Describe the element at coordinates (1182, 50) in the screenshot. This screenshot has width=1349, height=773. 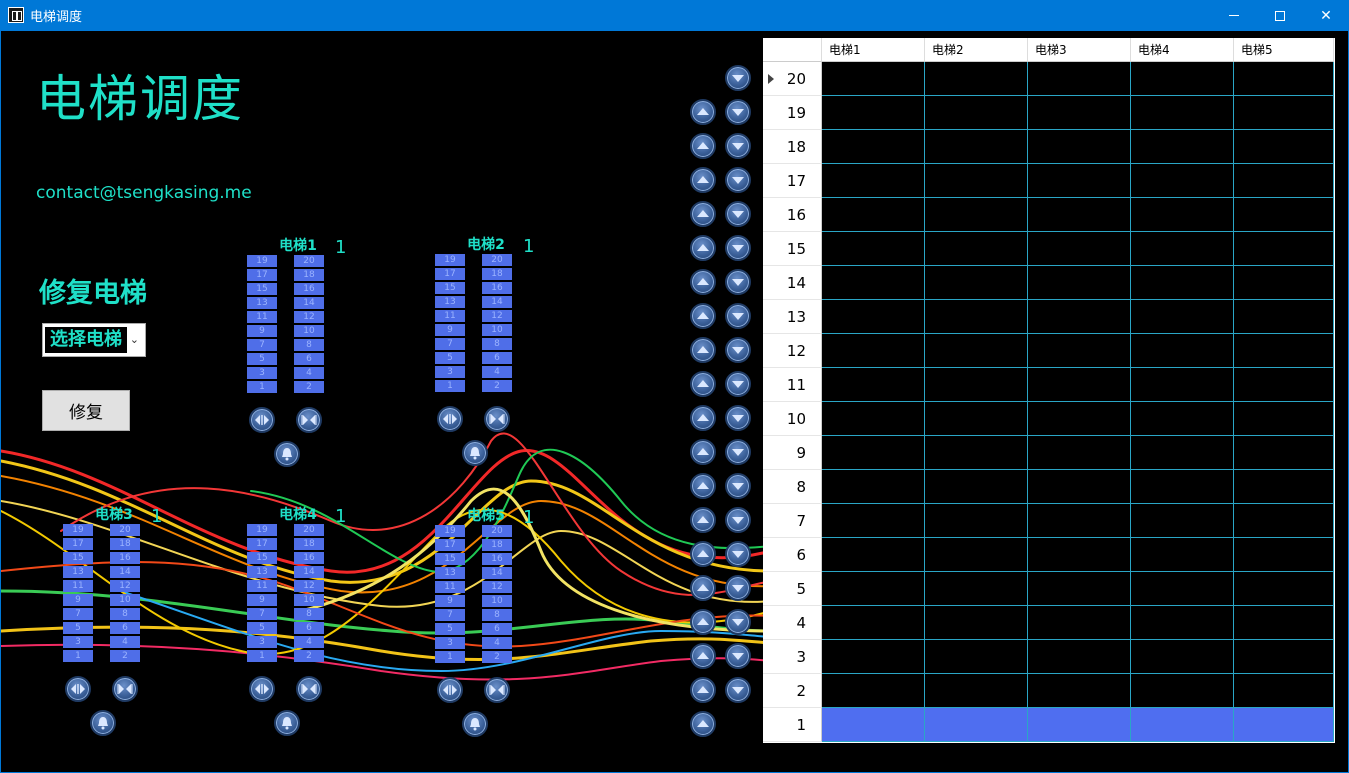
I see `grid-column-header: 电梯4` at that location.